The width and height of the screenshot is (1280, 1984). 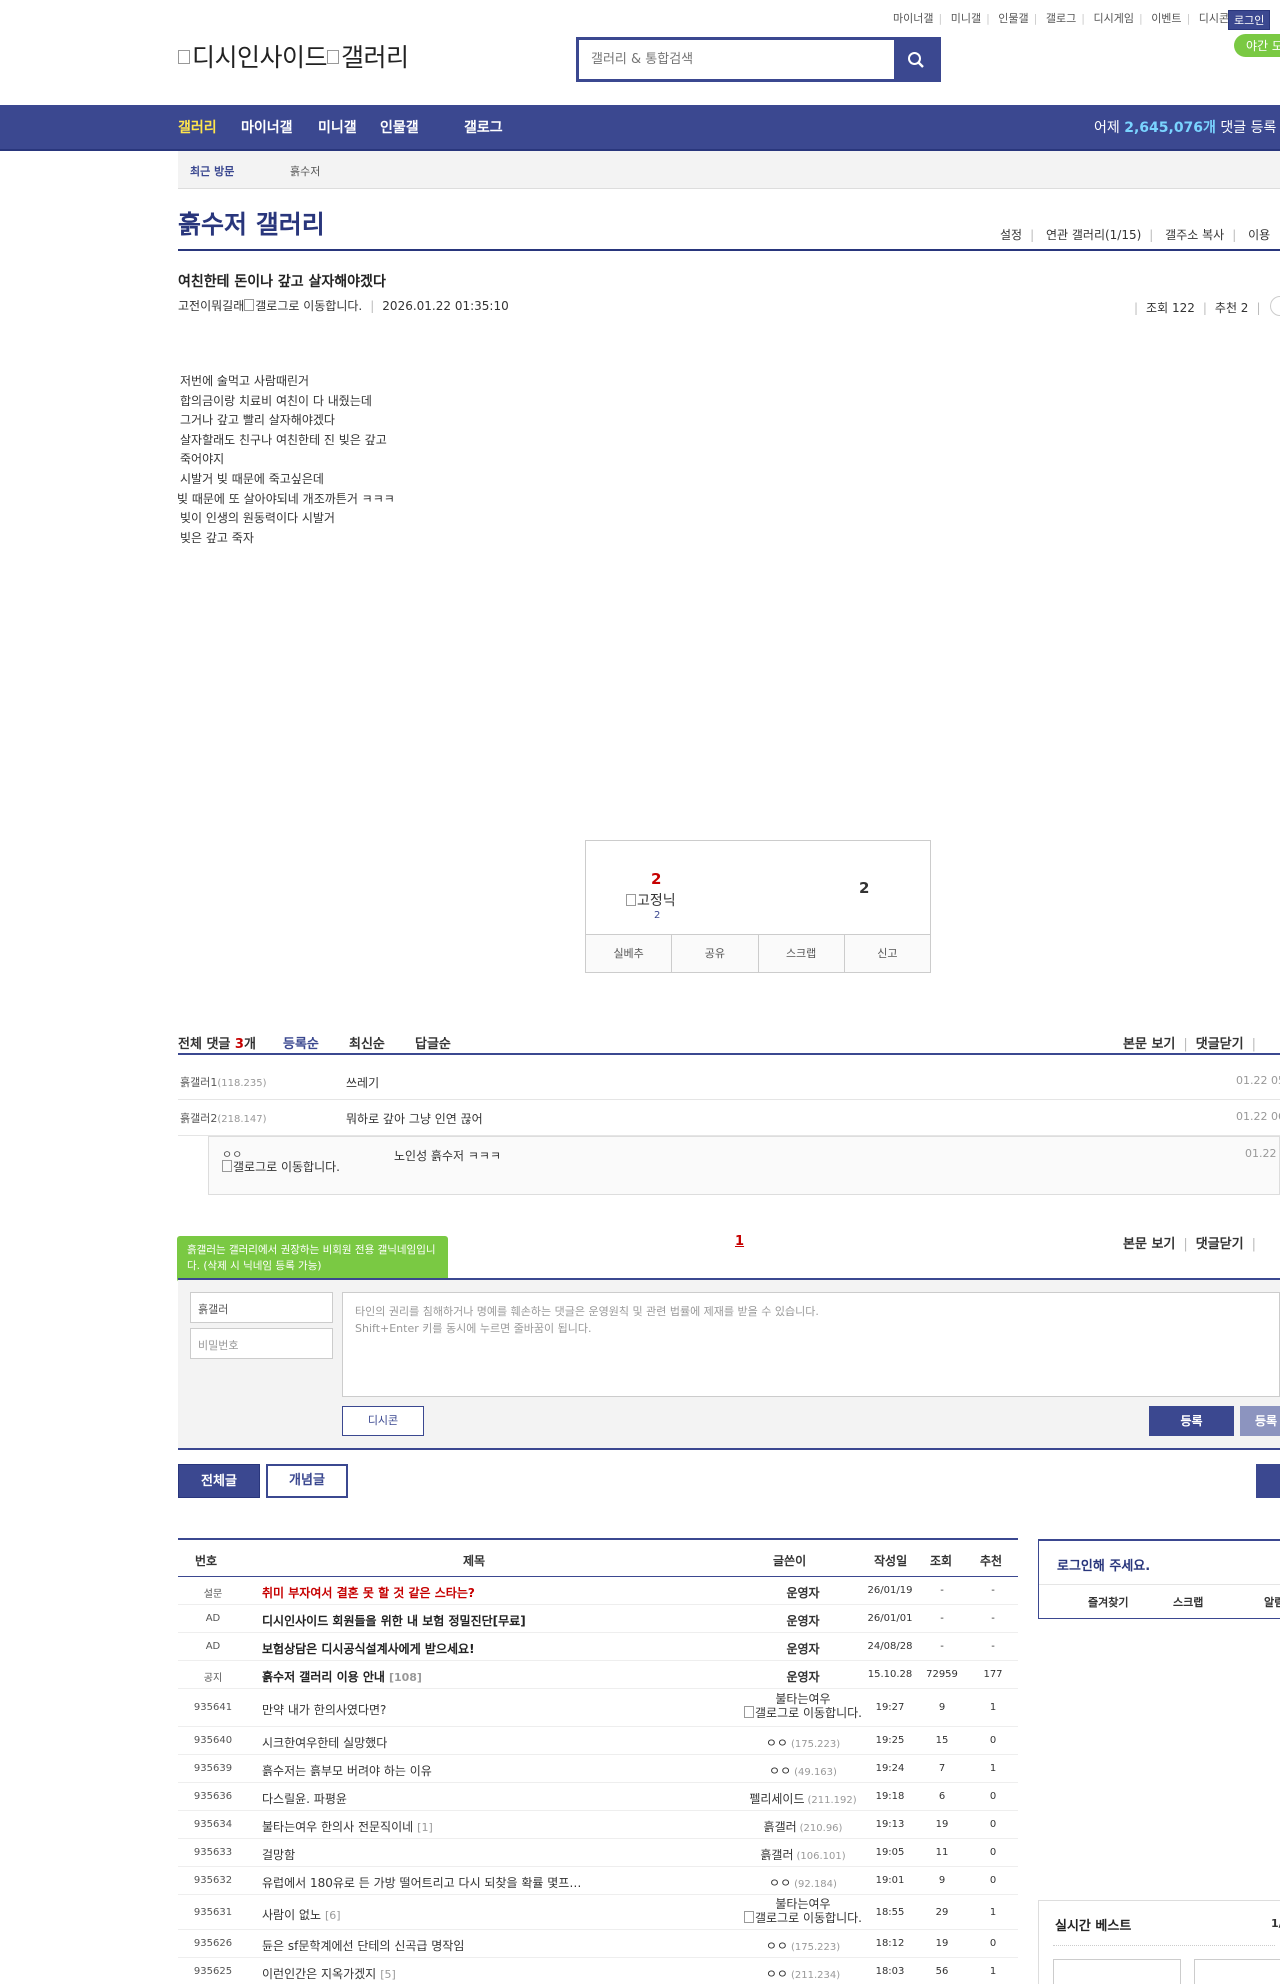 I want to click on post-row: 935640 시크한여우한테 실망했다 ㅇㅇ (175.223) 19:25 15 0, so click(x=598, y=1741).